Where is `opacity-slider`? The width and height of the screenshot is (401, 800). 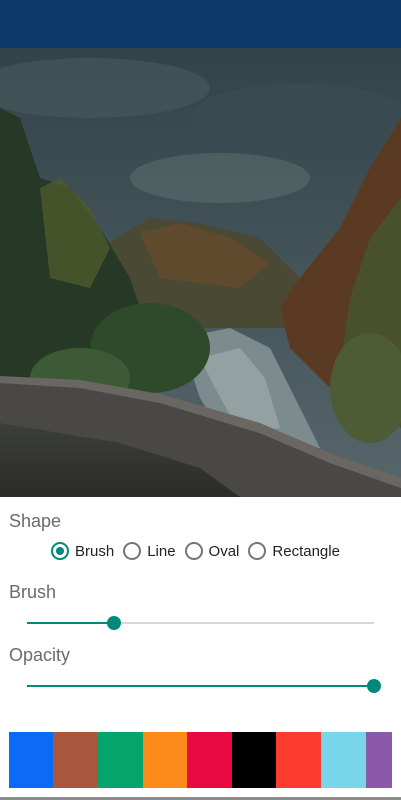
opacity-slider is located at coordinates (204, 686).